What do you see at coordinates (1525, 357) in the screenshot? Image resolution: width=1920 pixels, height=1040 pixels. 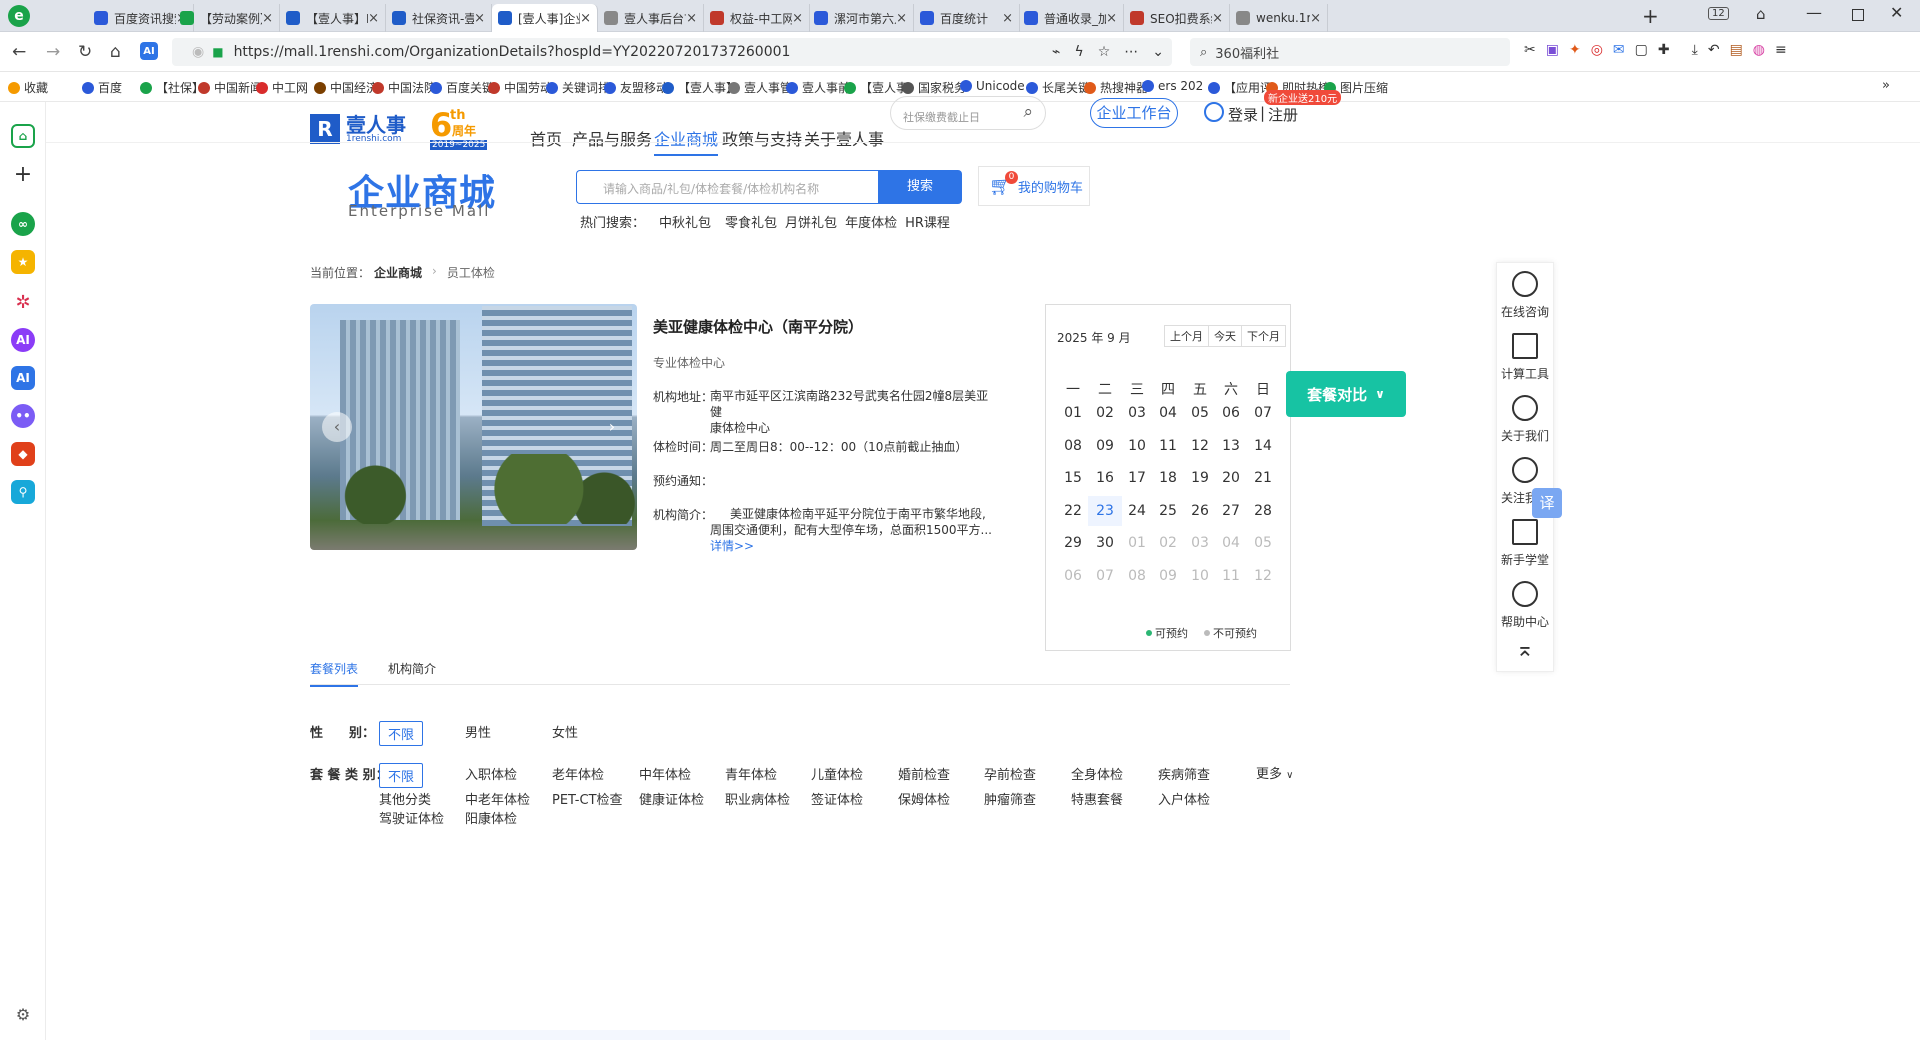 I see `calculator-tools-button: 计算工具` at bounding box center [1525, 357].